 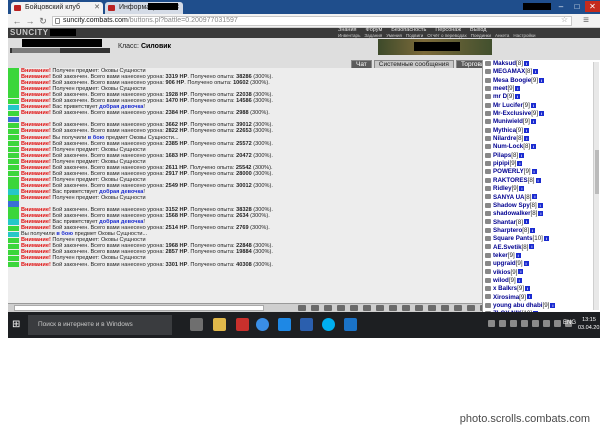 I want to click on game-app-icon, so click(x=242, y=324).